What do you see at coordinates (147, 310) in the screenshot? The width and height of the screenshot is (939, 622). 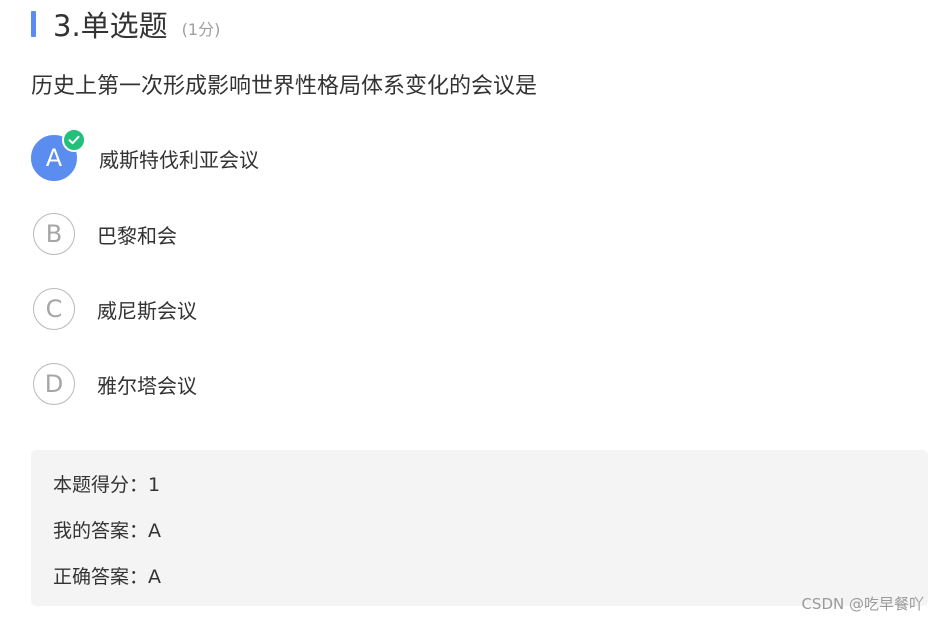 I see `option-c-text: 威尼斯会议` at bounding box center [147, 310].